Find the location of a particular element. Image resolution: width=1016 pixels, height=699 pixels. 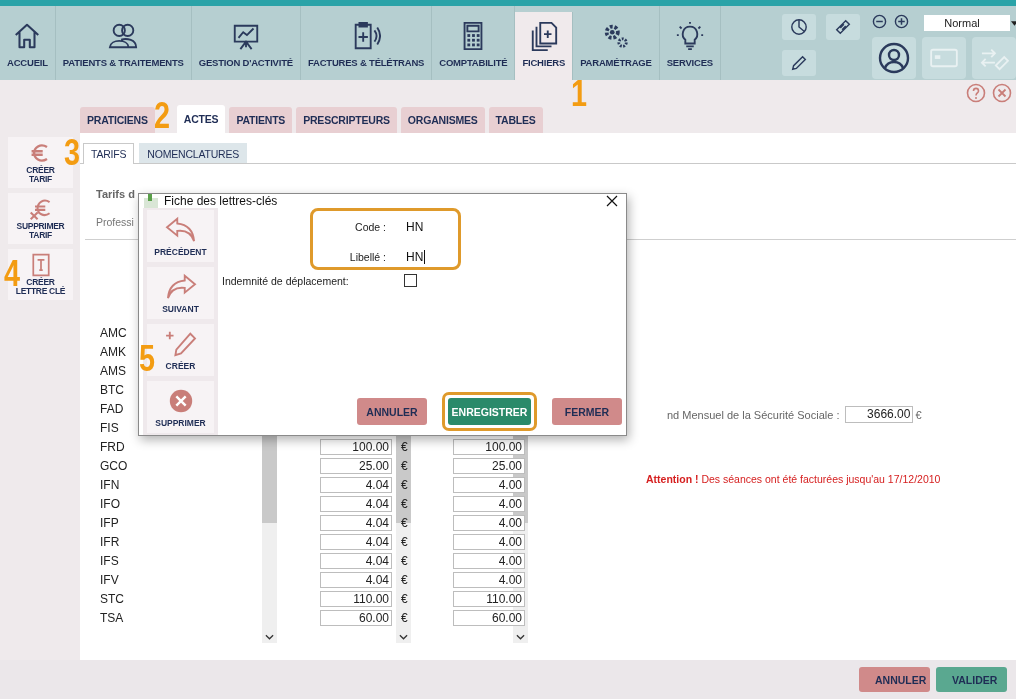

nav-item: ACCUEIL is located at coordinates (28, 43).